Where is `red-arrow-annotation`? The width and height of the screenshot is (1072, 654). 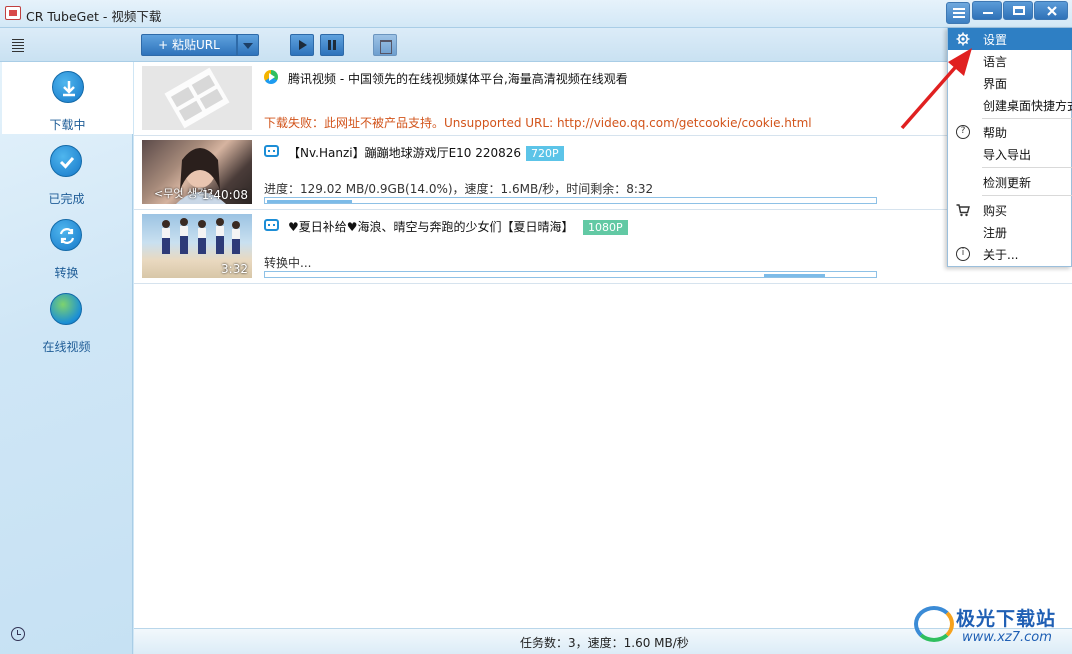 red-arrow-annotation is located at coordinates (936, 89).